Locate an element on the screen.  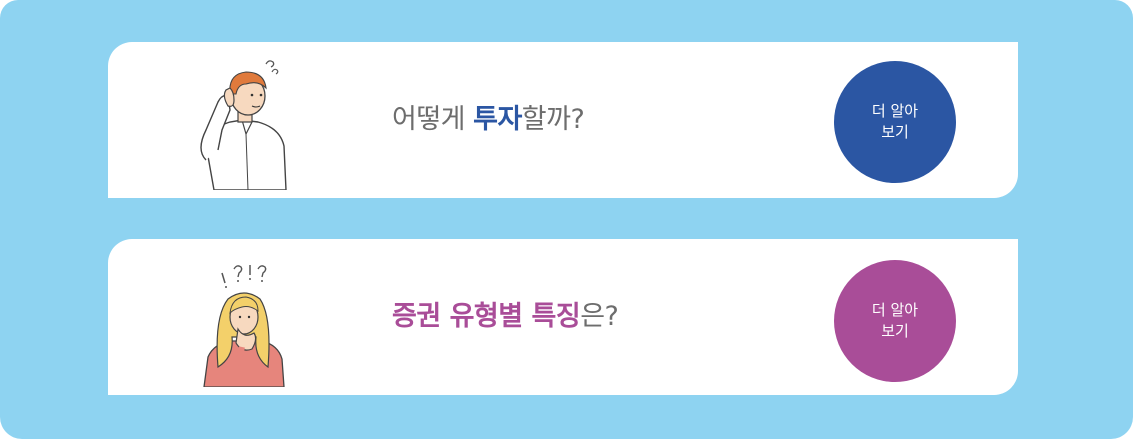
headline-prefix: 어떻게 is located at coordinates (433, 119).